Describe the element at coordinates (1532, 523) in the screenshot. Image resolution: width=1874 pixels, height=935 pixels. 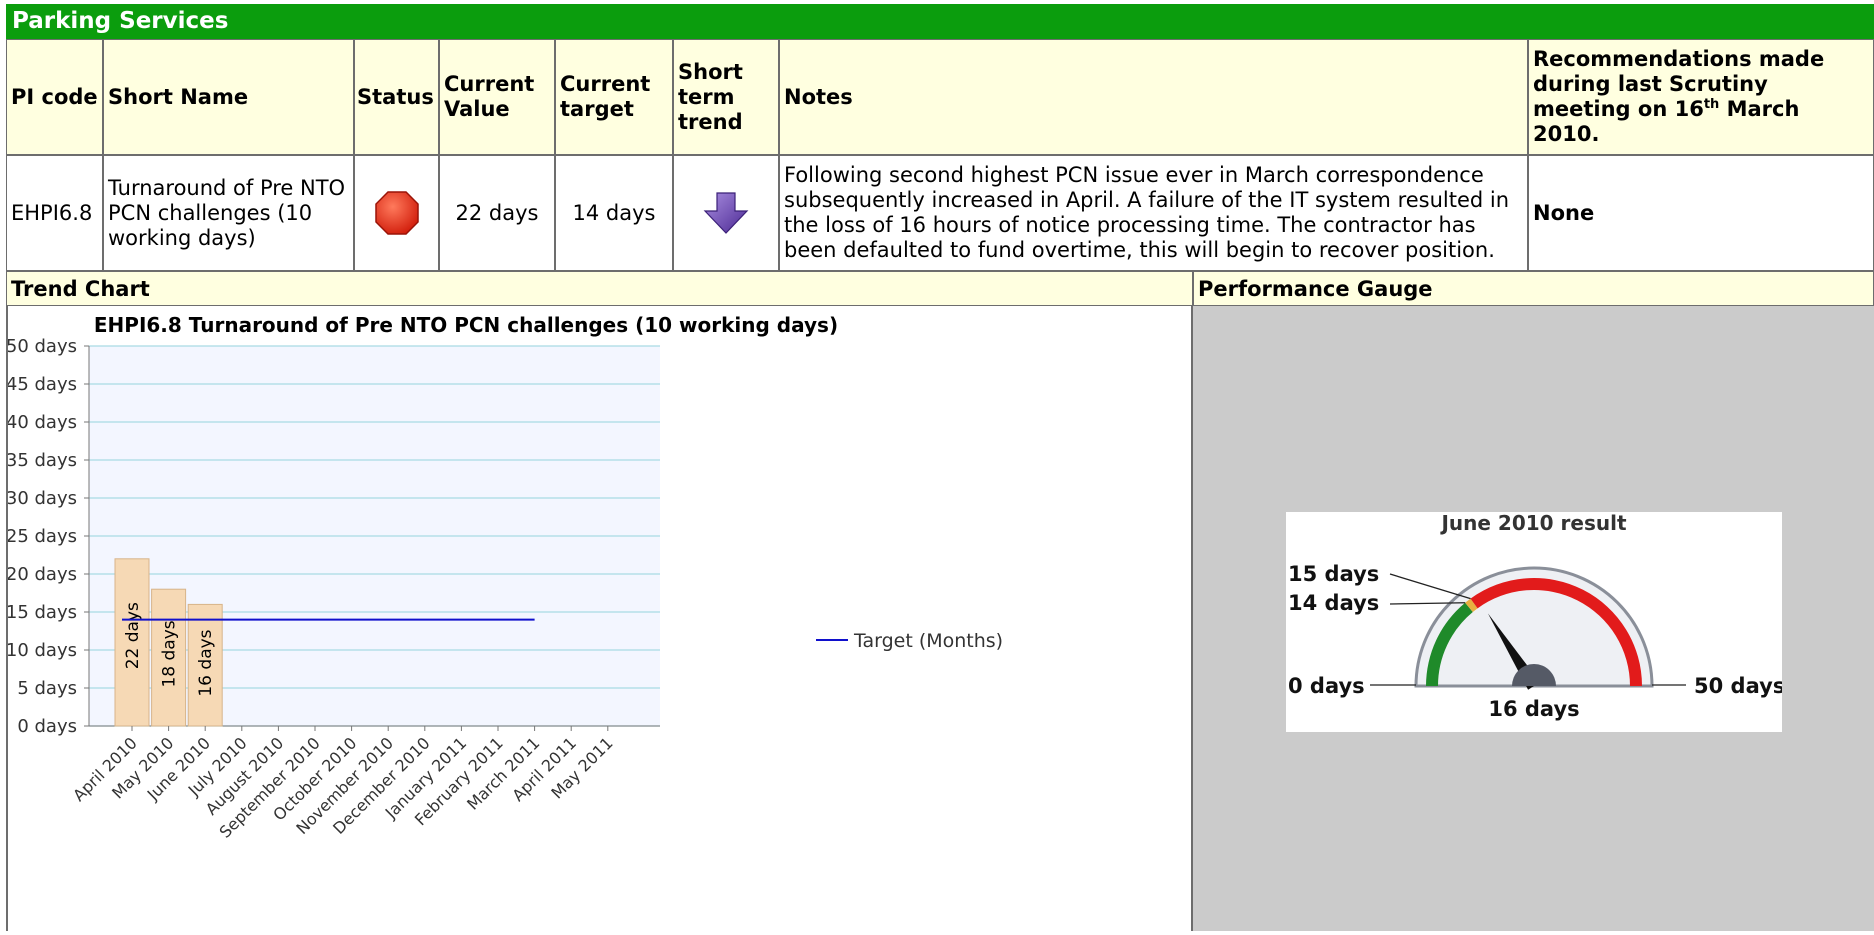
I see `gauge-title: June 2010 result` at that location.